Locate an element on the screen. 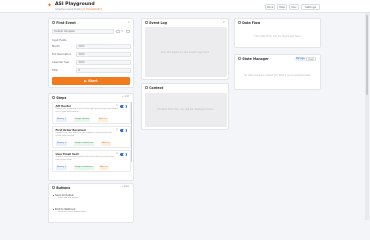 The height and width of the screenshot is (240, 370). full-description-value: 2024 is located at coordinates (81, 55).